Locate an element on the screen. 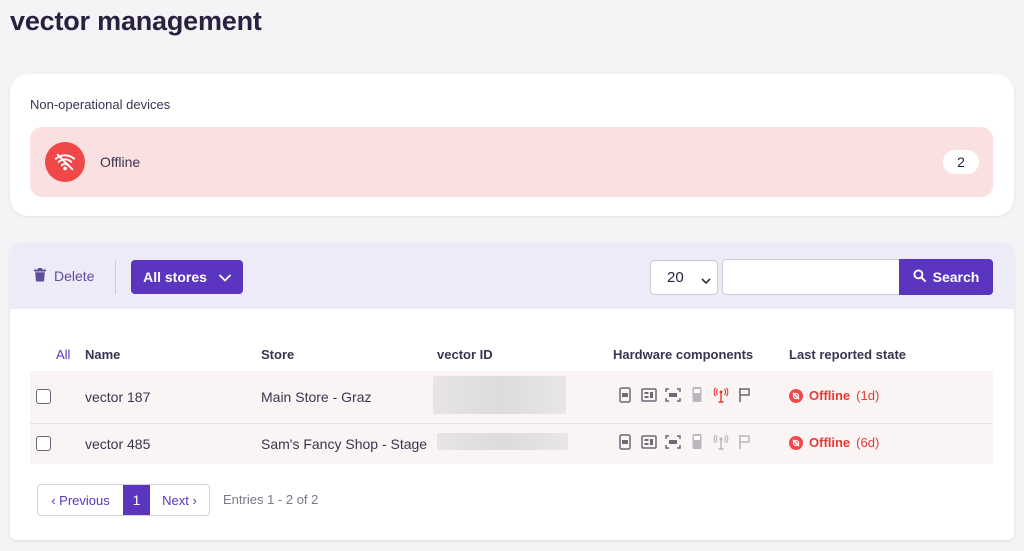 The image size is (1024, 551). previous-page-button: ‹ Previous is located at coordinates (80, 500).